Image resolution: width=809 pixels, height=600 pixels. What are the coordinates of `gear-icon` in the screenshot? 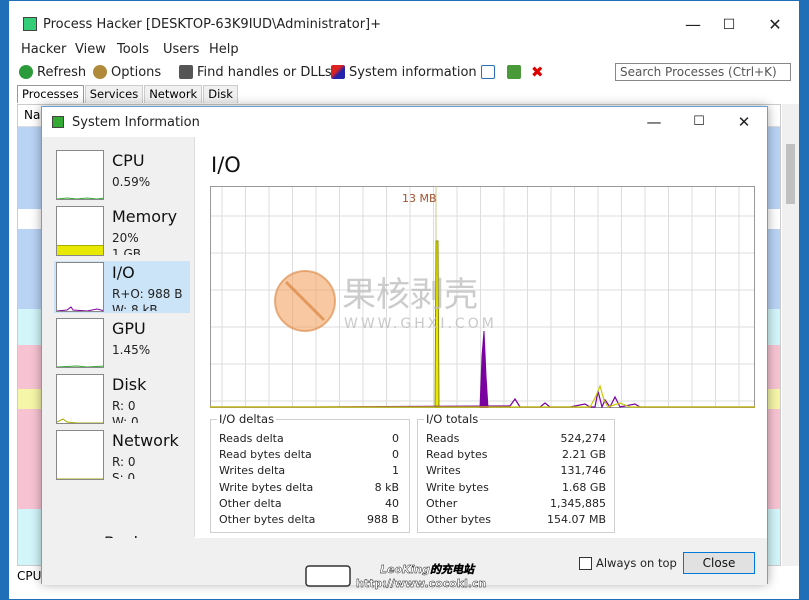 It's located at (100, 72).